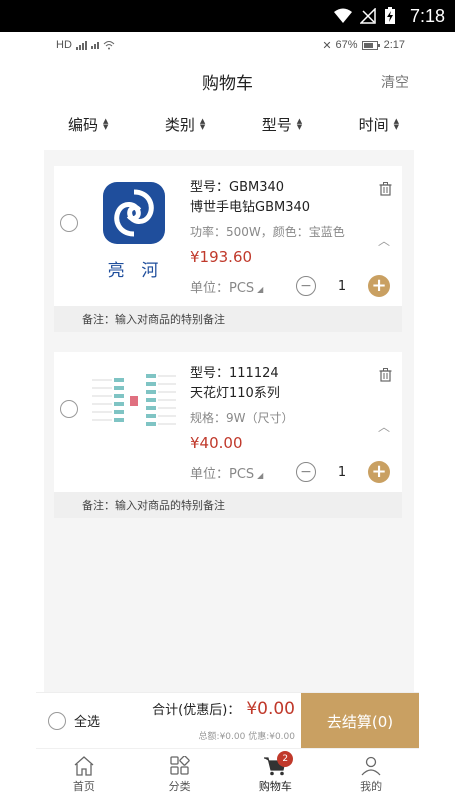  Describe the element at coordinates (83, 124) in the screenshot. I see `sort-label: 编码` at that location.